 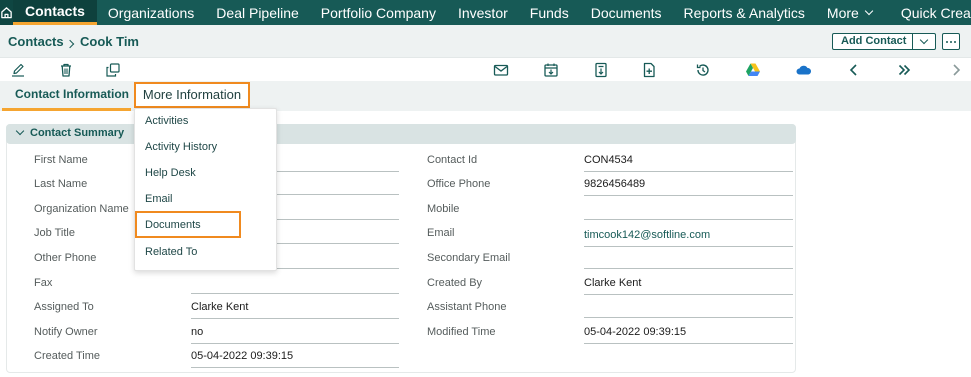 I want to click on field-label: Organization Name, so click(x=81, y=209).